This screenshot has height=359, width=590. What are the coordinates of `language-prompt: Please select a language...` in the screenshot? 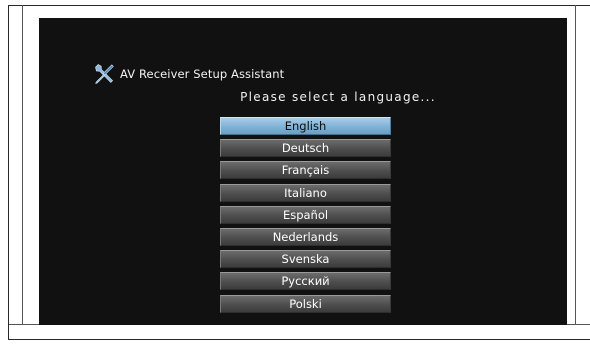 It's located at (338, 97).